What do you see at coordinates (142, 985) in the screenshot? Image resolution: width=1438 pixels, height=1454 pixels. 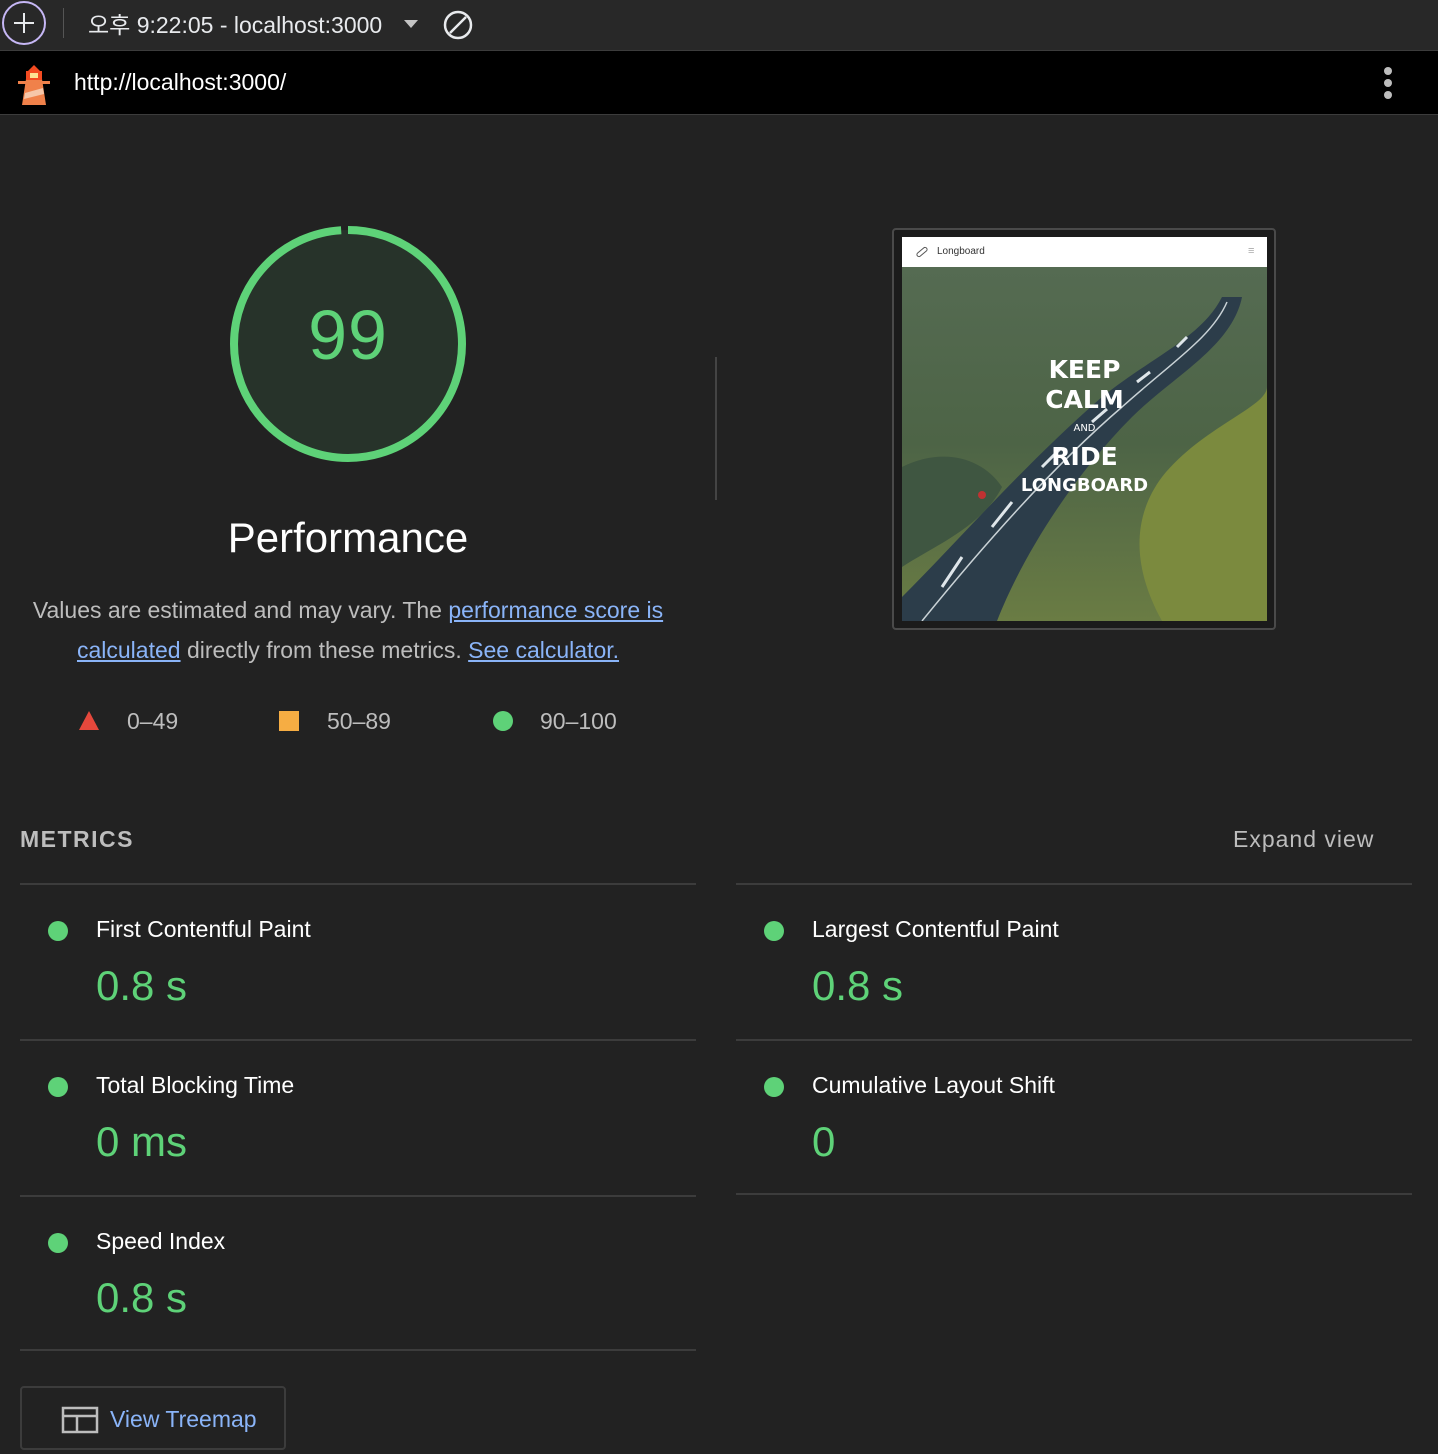 I see `metric-value-fcp: 0.8 s` at bounding box center [142, 985].